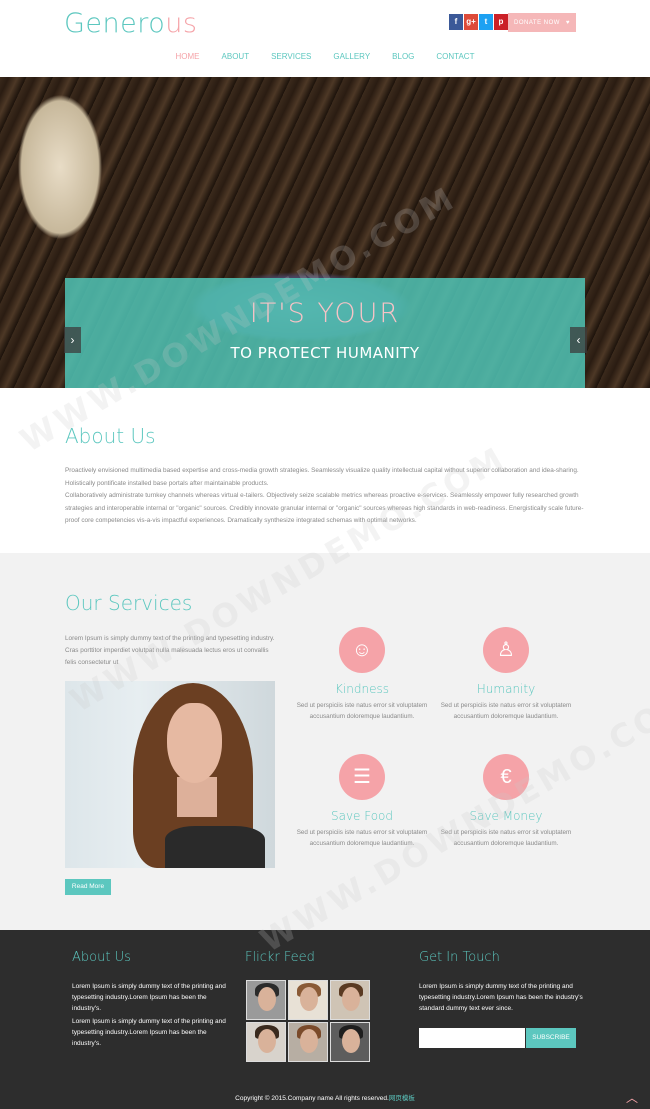  What do you see at coordinates (455, 56) in the screenshot?
I see `nav-contact: CONTACT` at bounding box center [455, 56].